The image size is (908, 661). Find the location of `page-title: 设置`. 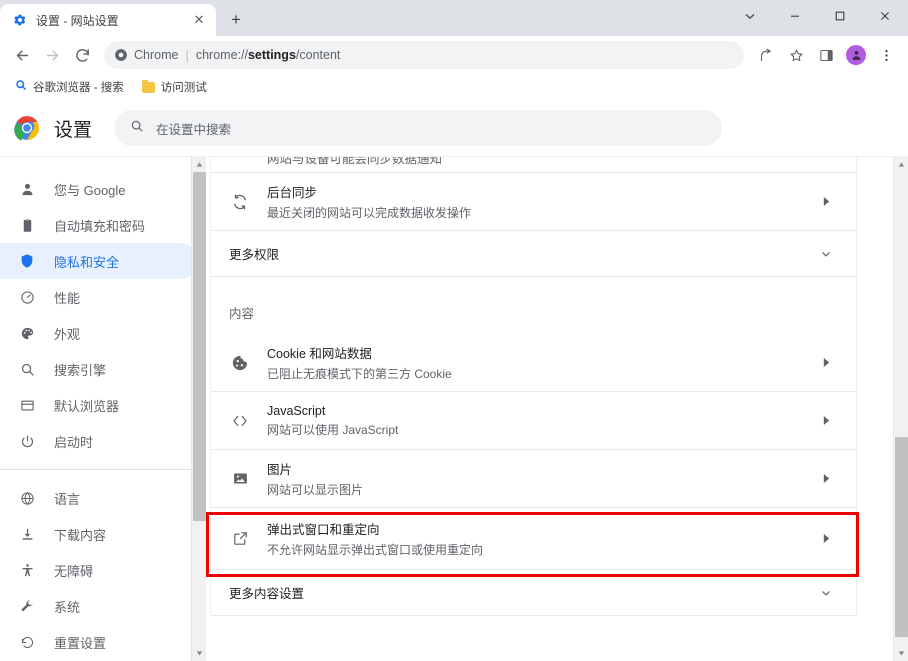

page-title: 设置 is located at coordinates (73, 130).